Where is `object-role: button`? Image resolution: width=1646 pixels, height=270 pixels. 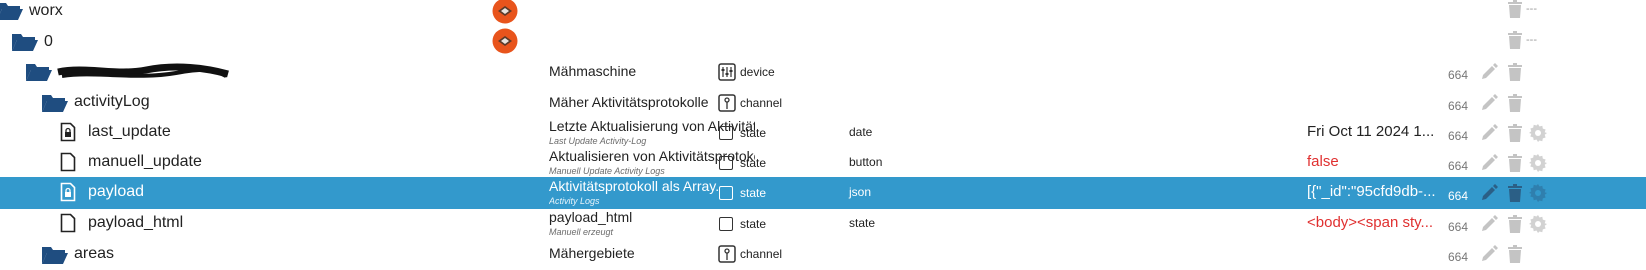 object-role: button is located at coordinates (866, 162).